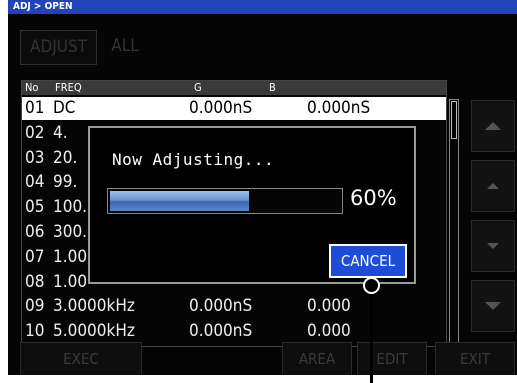 The height and width of the screenshot is (383, 517). I want to click on scroll-down-button, so click(493, 246).